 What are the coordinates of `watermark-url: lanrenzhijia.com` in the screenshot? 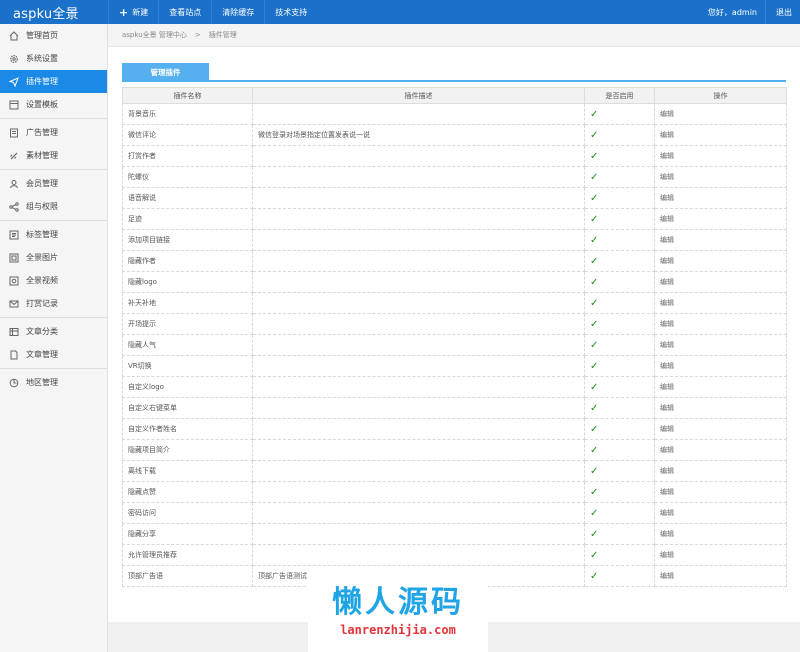 It's located at (398, 630).